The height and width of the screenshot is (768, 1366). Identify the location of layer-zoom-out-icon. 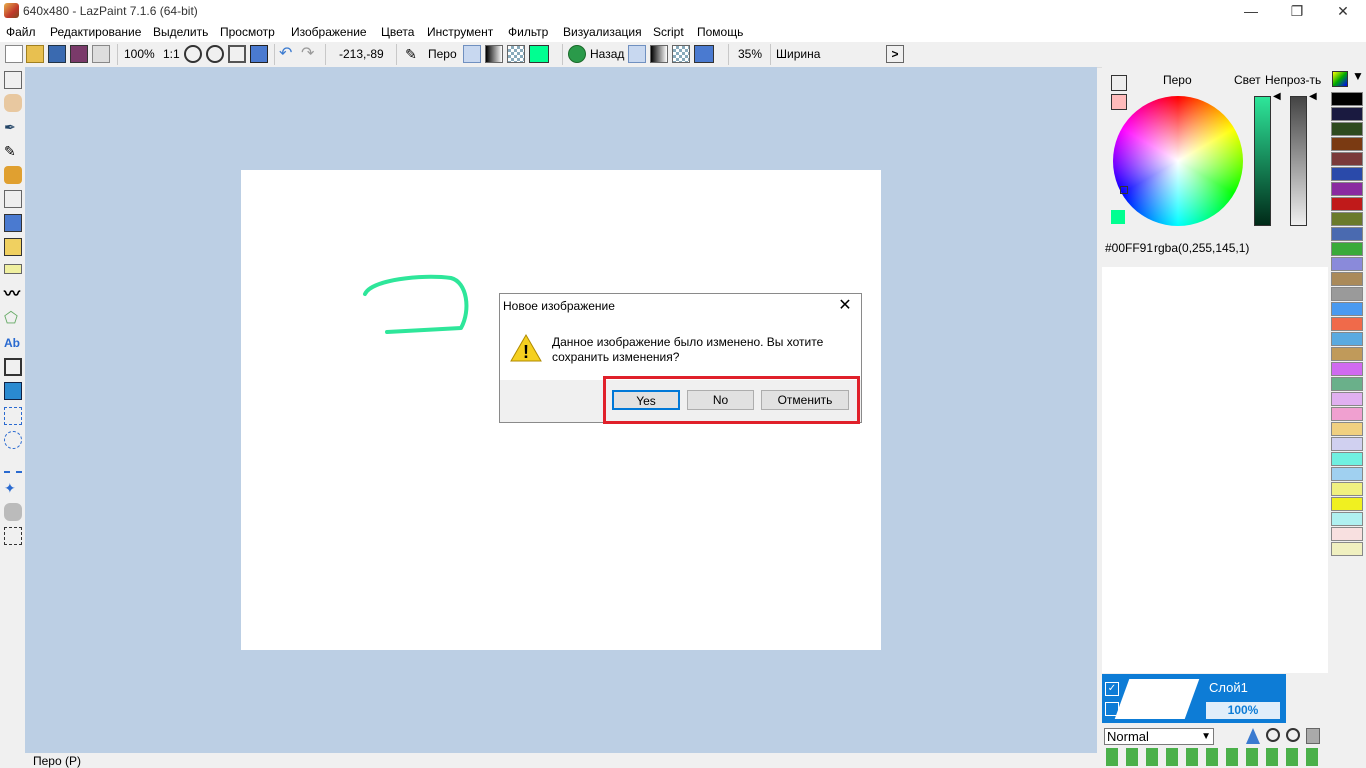
(1293, 735).